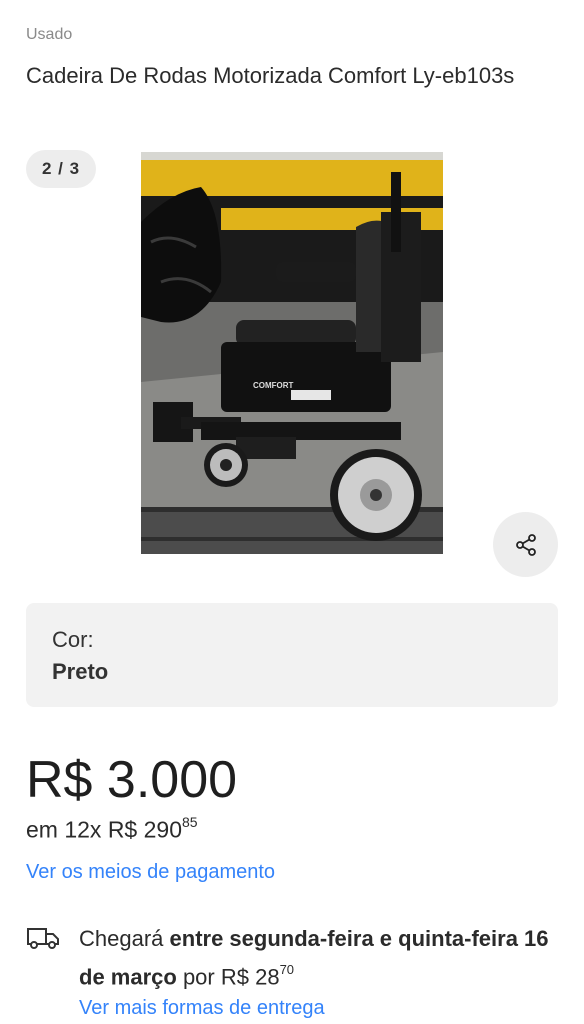 This screenshot has height=1024, width=584. I want to click on brand-logo-text: COMFORT, so click(273, 385).